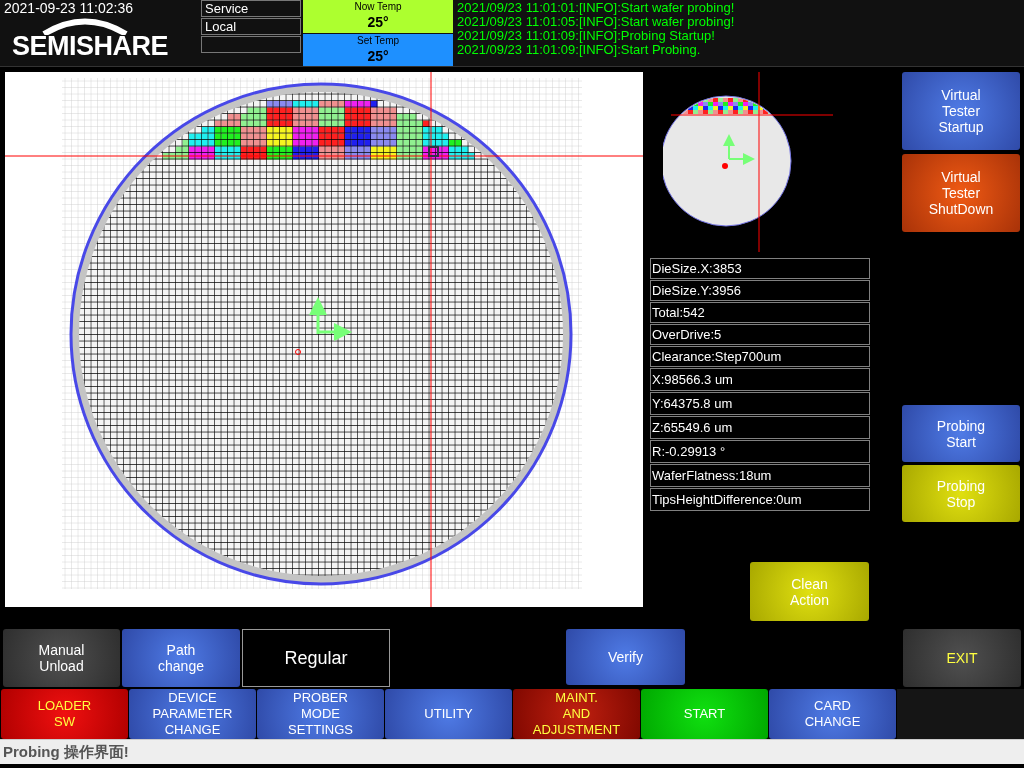  What do you see at coordinates (61, 658) in the screenshot?
I see `manual-unload-button: Manual Unload` at bounding box center [61, 658].